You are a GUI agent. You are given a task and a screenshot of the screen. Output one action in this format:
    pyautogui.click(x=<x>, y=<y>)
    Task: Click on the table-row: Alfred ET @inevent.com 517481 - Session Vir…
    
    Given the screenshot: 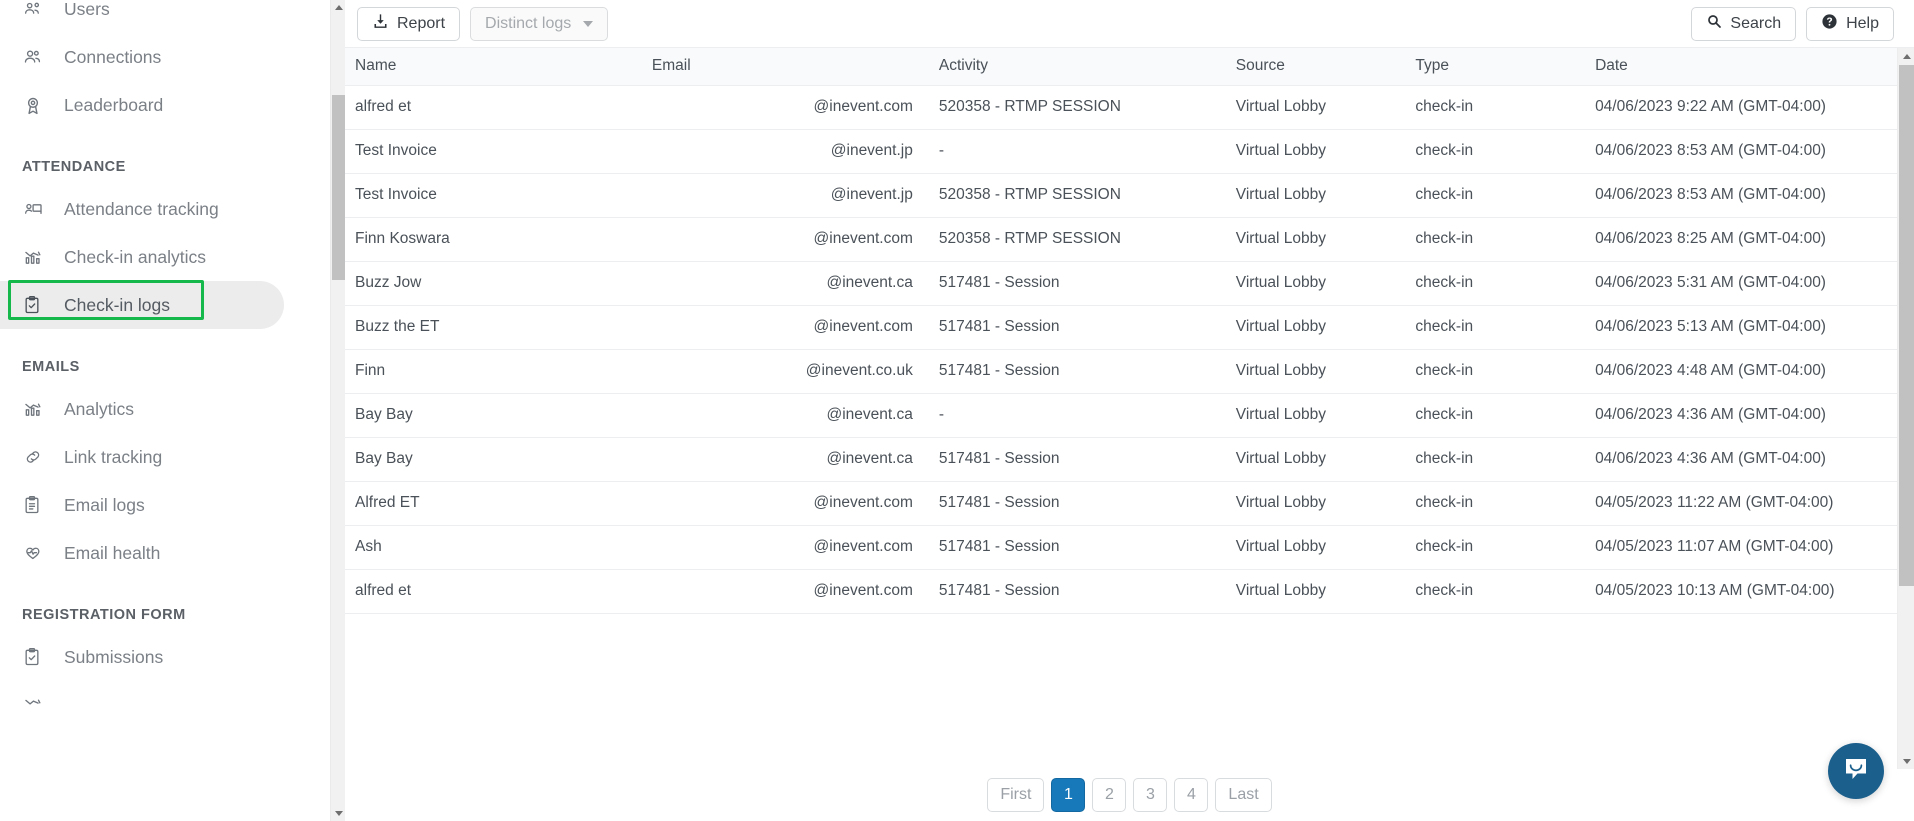 What is the action you would take?
    pyautogui.click(x=1121, y=503)
    